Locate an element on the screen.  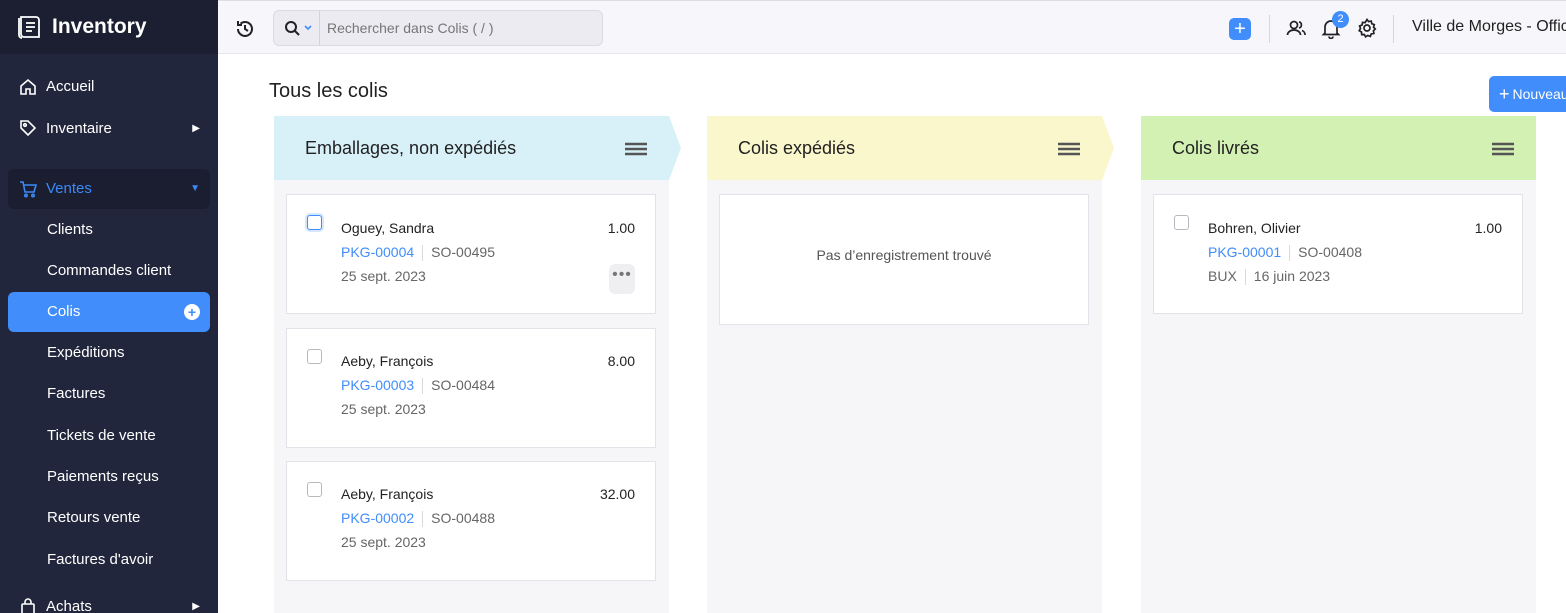
customer-name: Oguey, Sandra is located at coordinates (388, 228).